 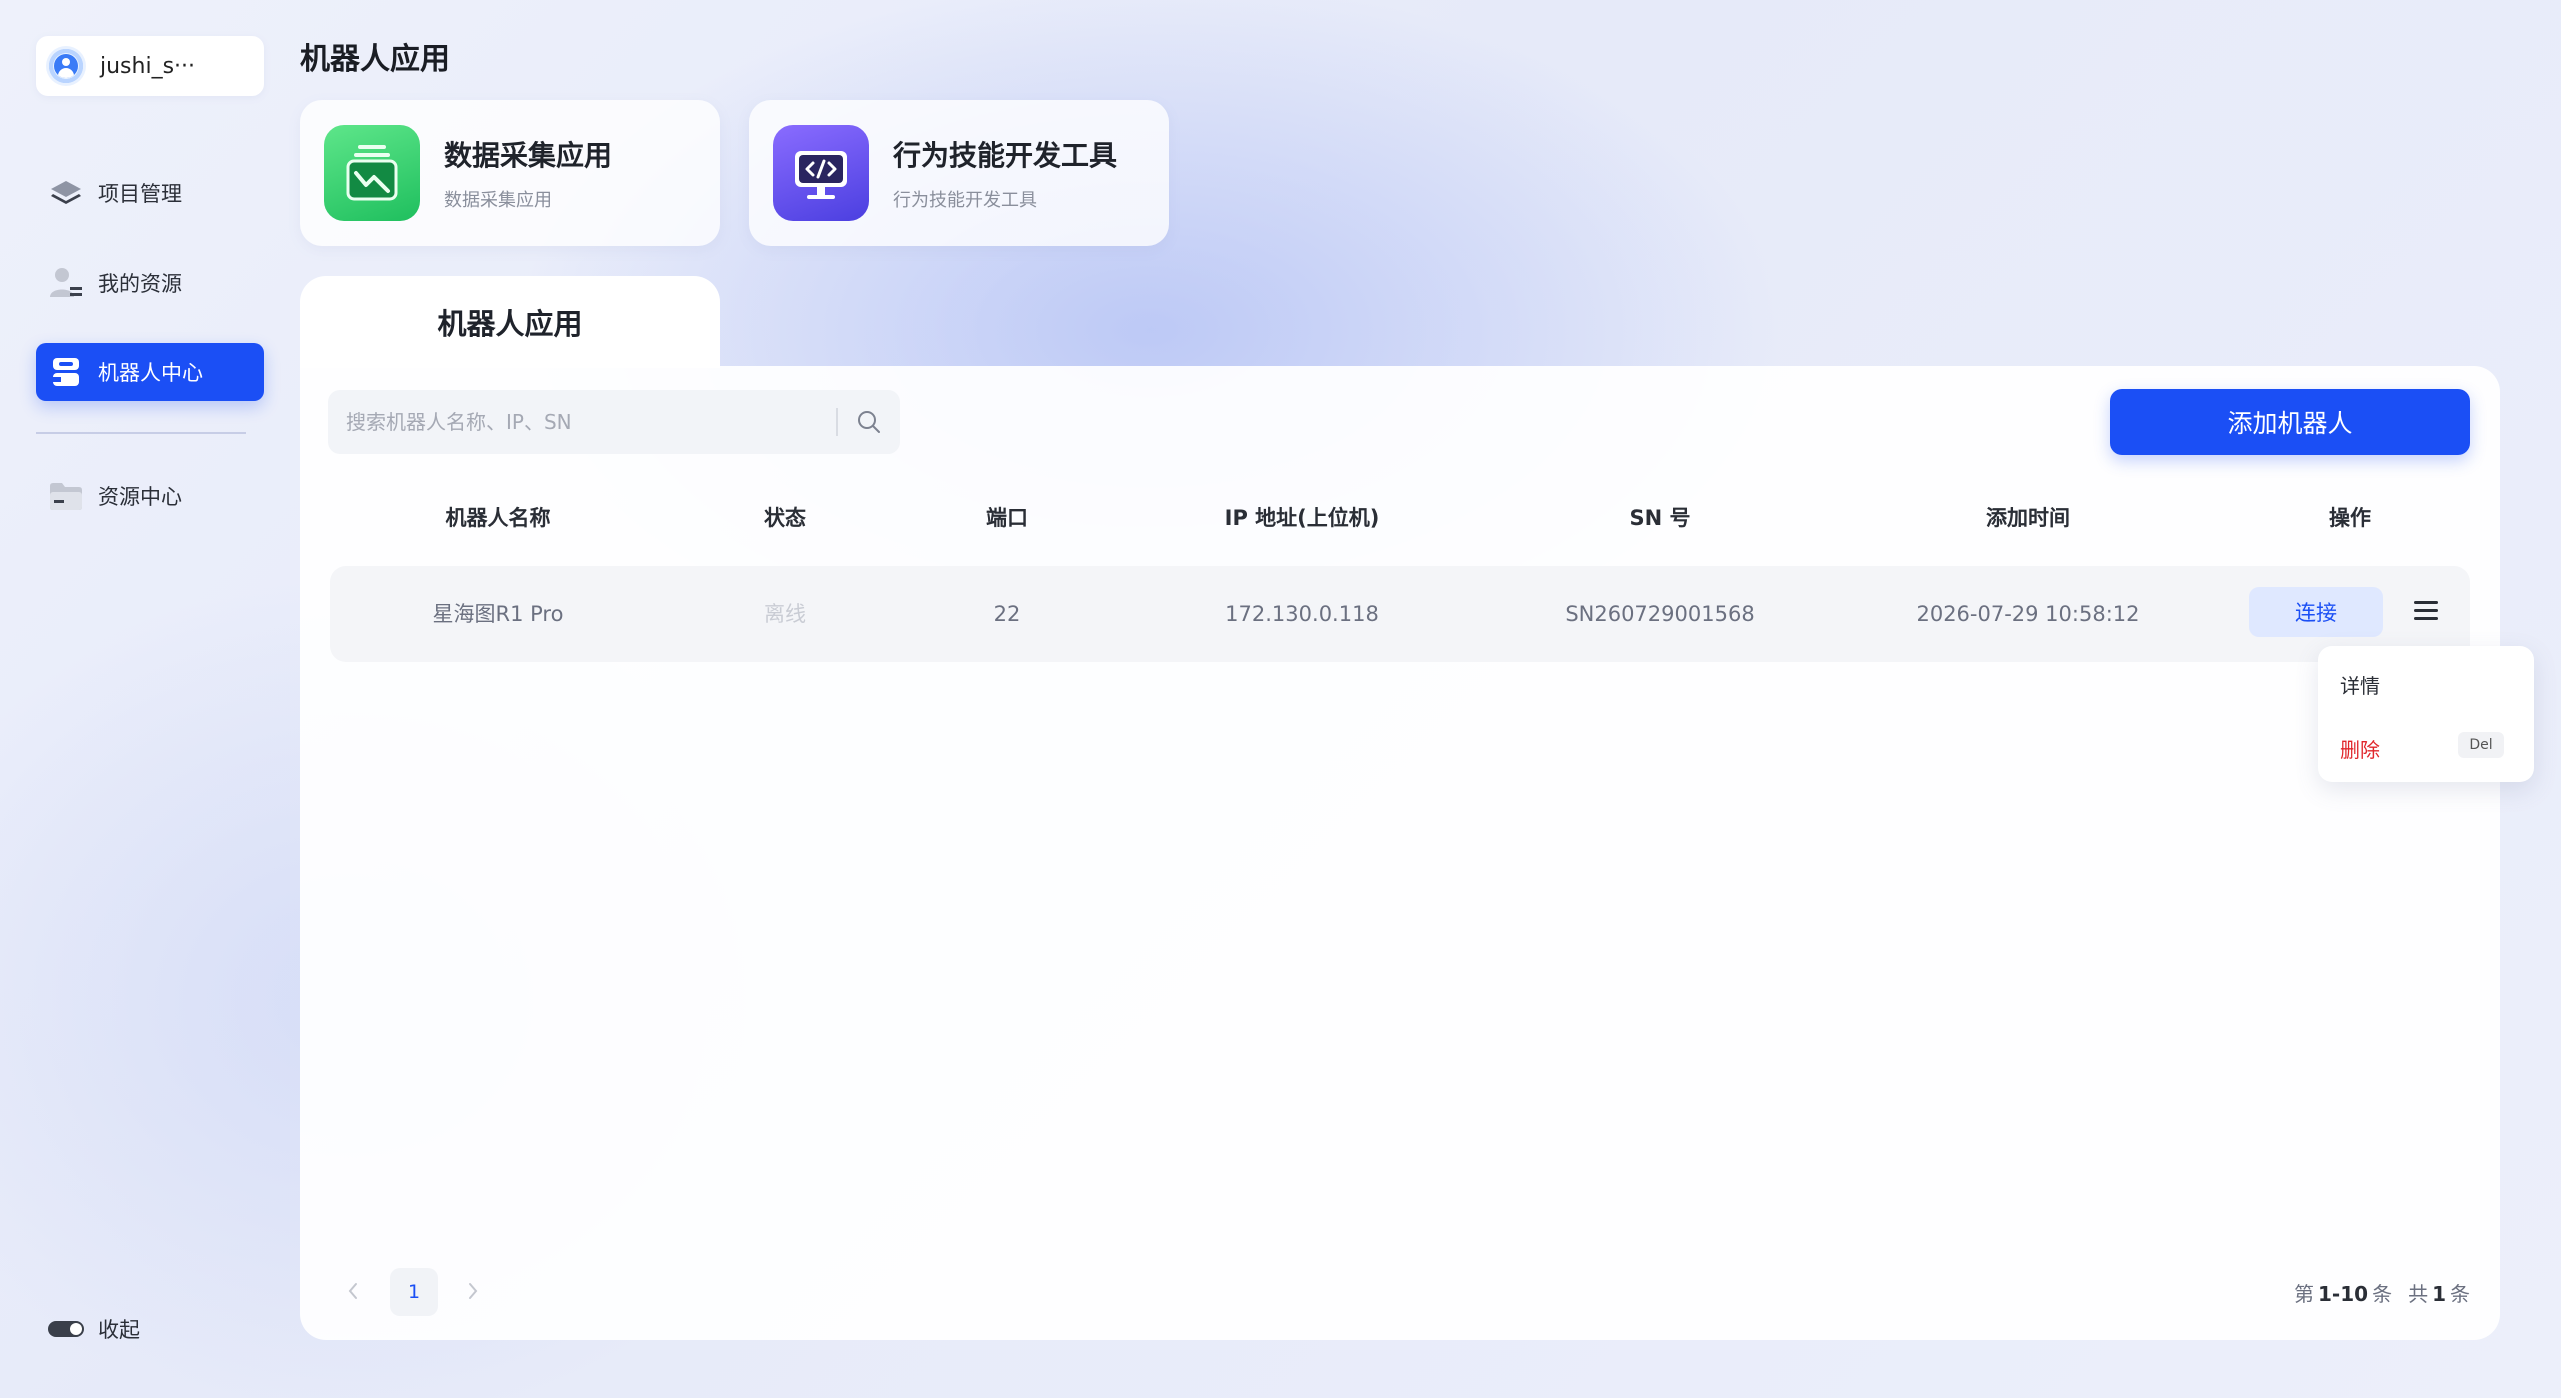 I want to click on layers-icon, so click(x=66, y=193).